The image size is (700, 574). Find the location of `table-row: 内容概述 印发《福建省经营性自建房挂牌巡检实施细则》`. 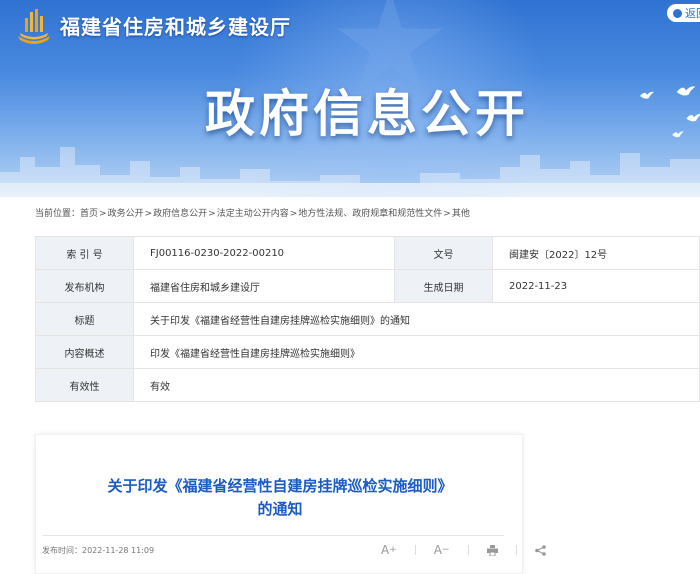

table-row: 内容概述 印发《福建省经营性自建房挂牌巡检实施细则》 is located at coordinates (367, 352).